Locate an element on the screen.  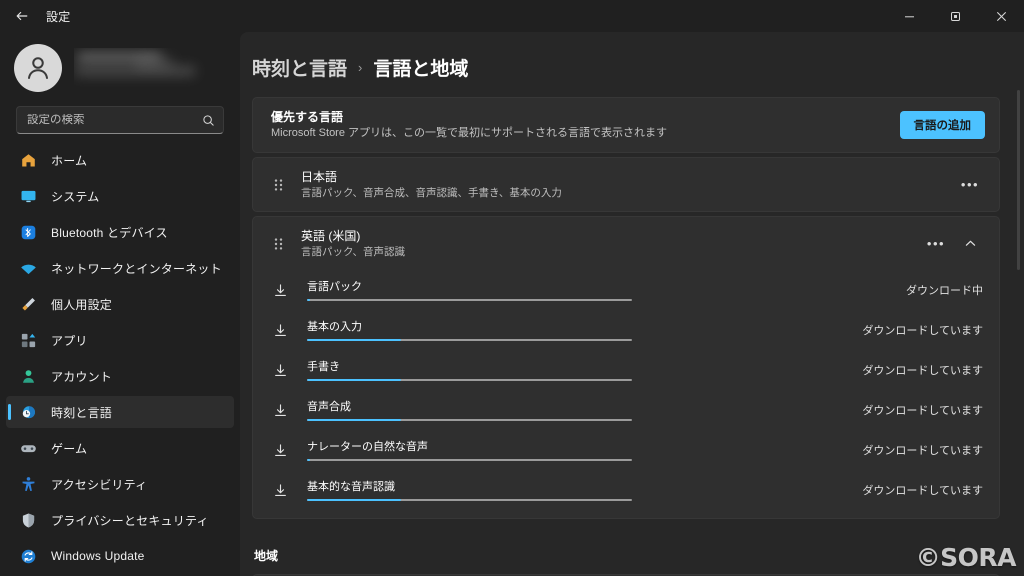
sidebar-item-privacy-security: プライバシーとセキュリティ is located at coordinates (120, 520).